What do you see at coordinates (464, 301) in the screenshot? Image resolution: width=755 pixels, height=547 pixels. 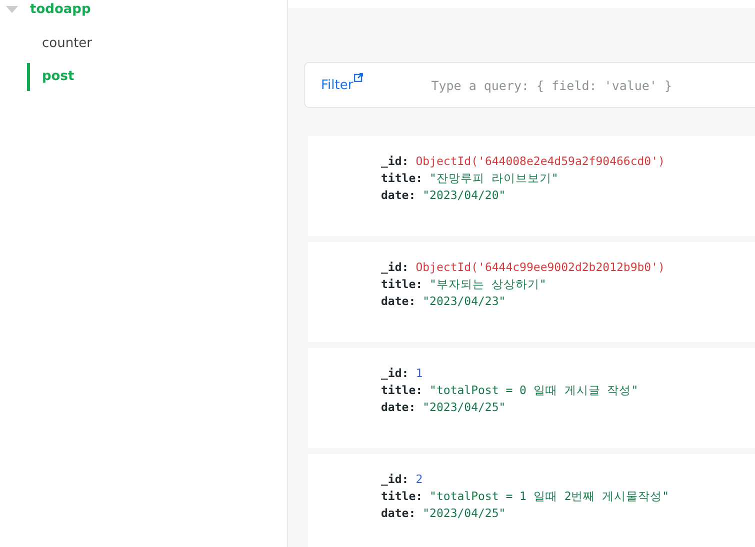 I see `field-value: "2023/04/23"` at bounding box center [464, 301].